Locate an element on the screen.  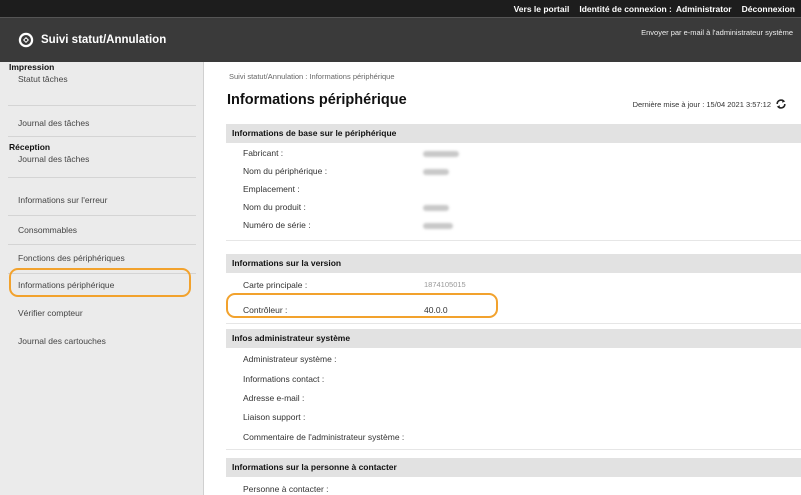
sidebar-section-impression: Impression is located at coordinates (32, 67).